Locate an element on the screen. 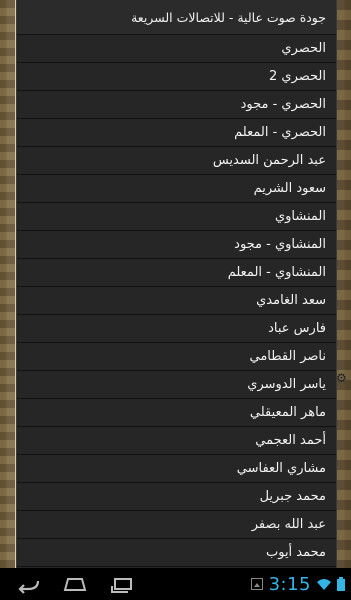  list-item: الحصري is located at coordinates (176, 49).